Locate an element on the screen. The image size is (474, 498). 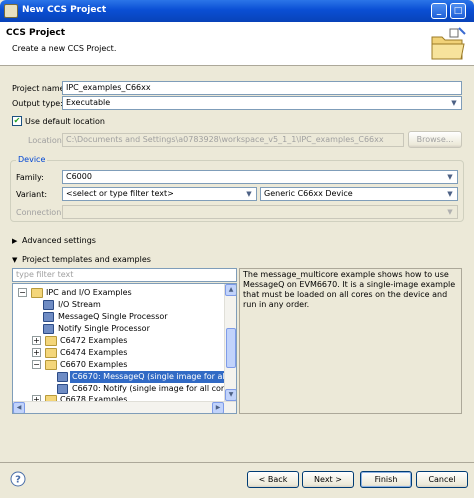
project-name-input: IPC_examples_C66xx is located at coordinates (262, 88).